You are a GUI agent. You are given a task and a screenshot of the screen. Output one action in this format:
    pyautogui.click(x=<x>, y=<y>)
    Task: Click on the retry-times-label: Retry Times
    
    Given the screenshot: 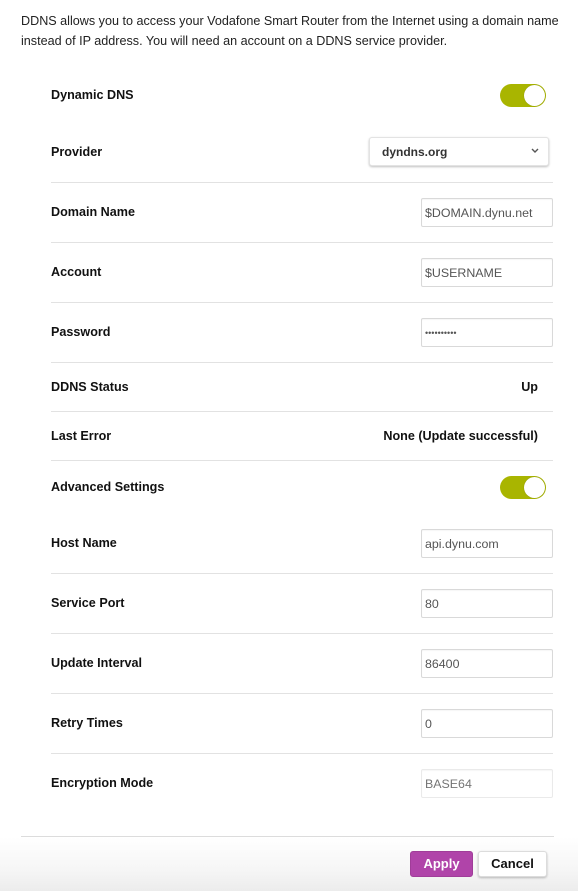 What is the action you would take?
    pyautogui.click(x=87, y=723)
    